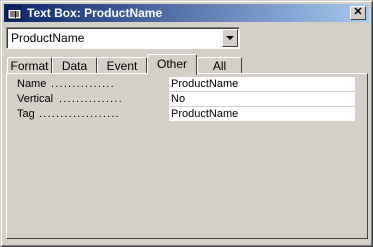 This screenshot has width=373, height=247. I want to click on dropdown-button, so click(230, 38).